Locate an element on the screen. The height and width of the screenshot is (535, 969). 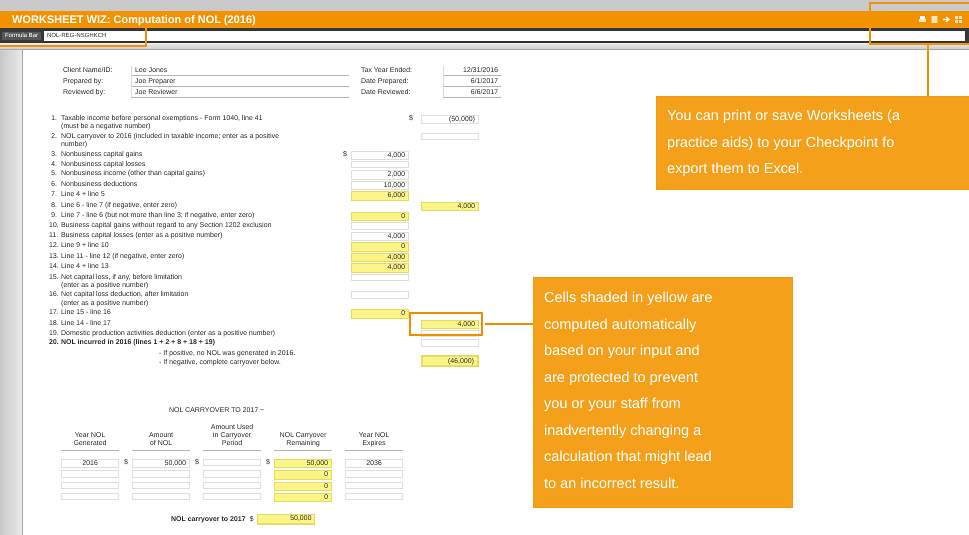
document-icon is located at coordinates (934, 19).